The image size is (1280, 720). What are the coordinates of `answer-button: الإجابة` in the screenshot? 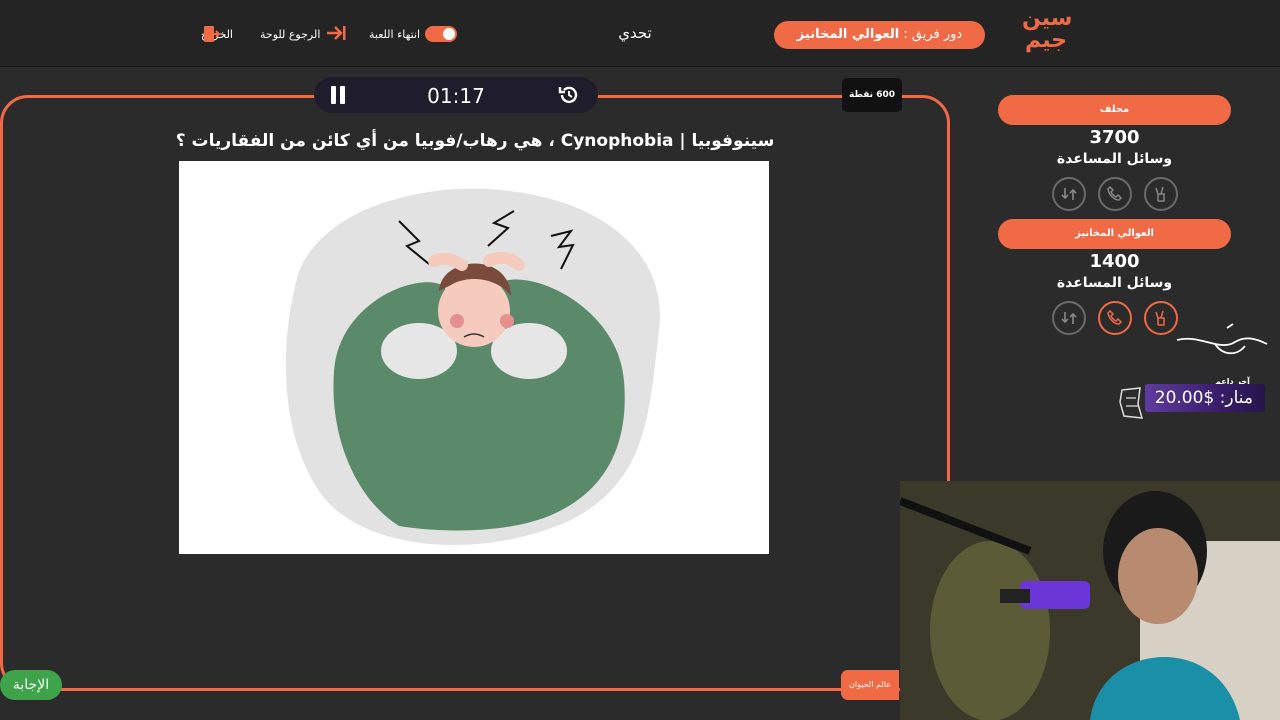 It's located at (31, 685).